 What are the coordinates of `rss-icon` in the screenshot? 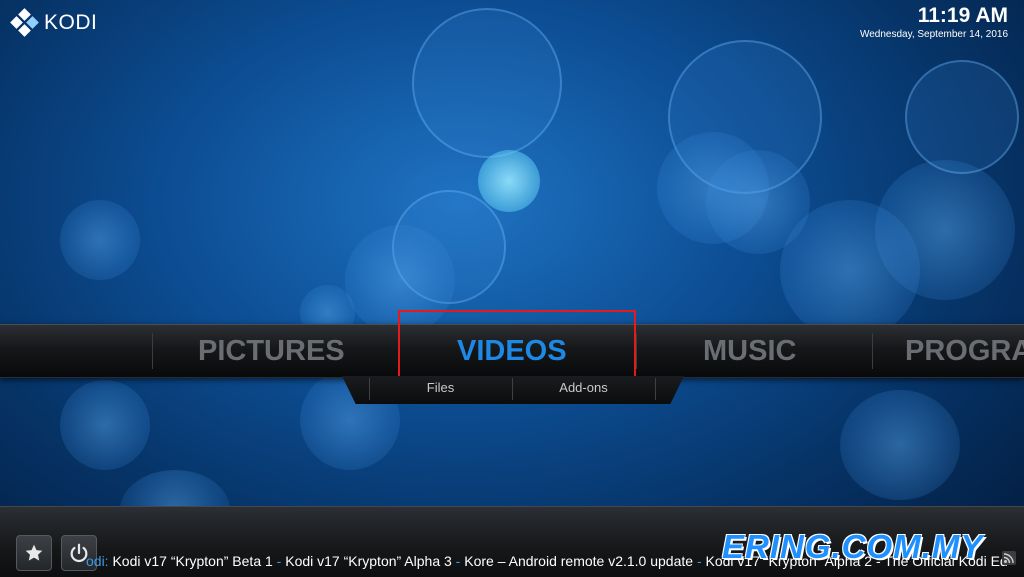 It's located at (1009, 558).